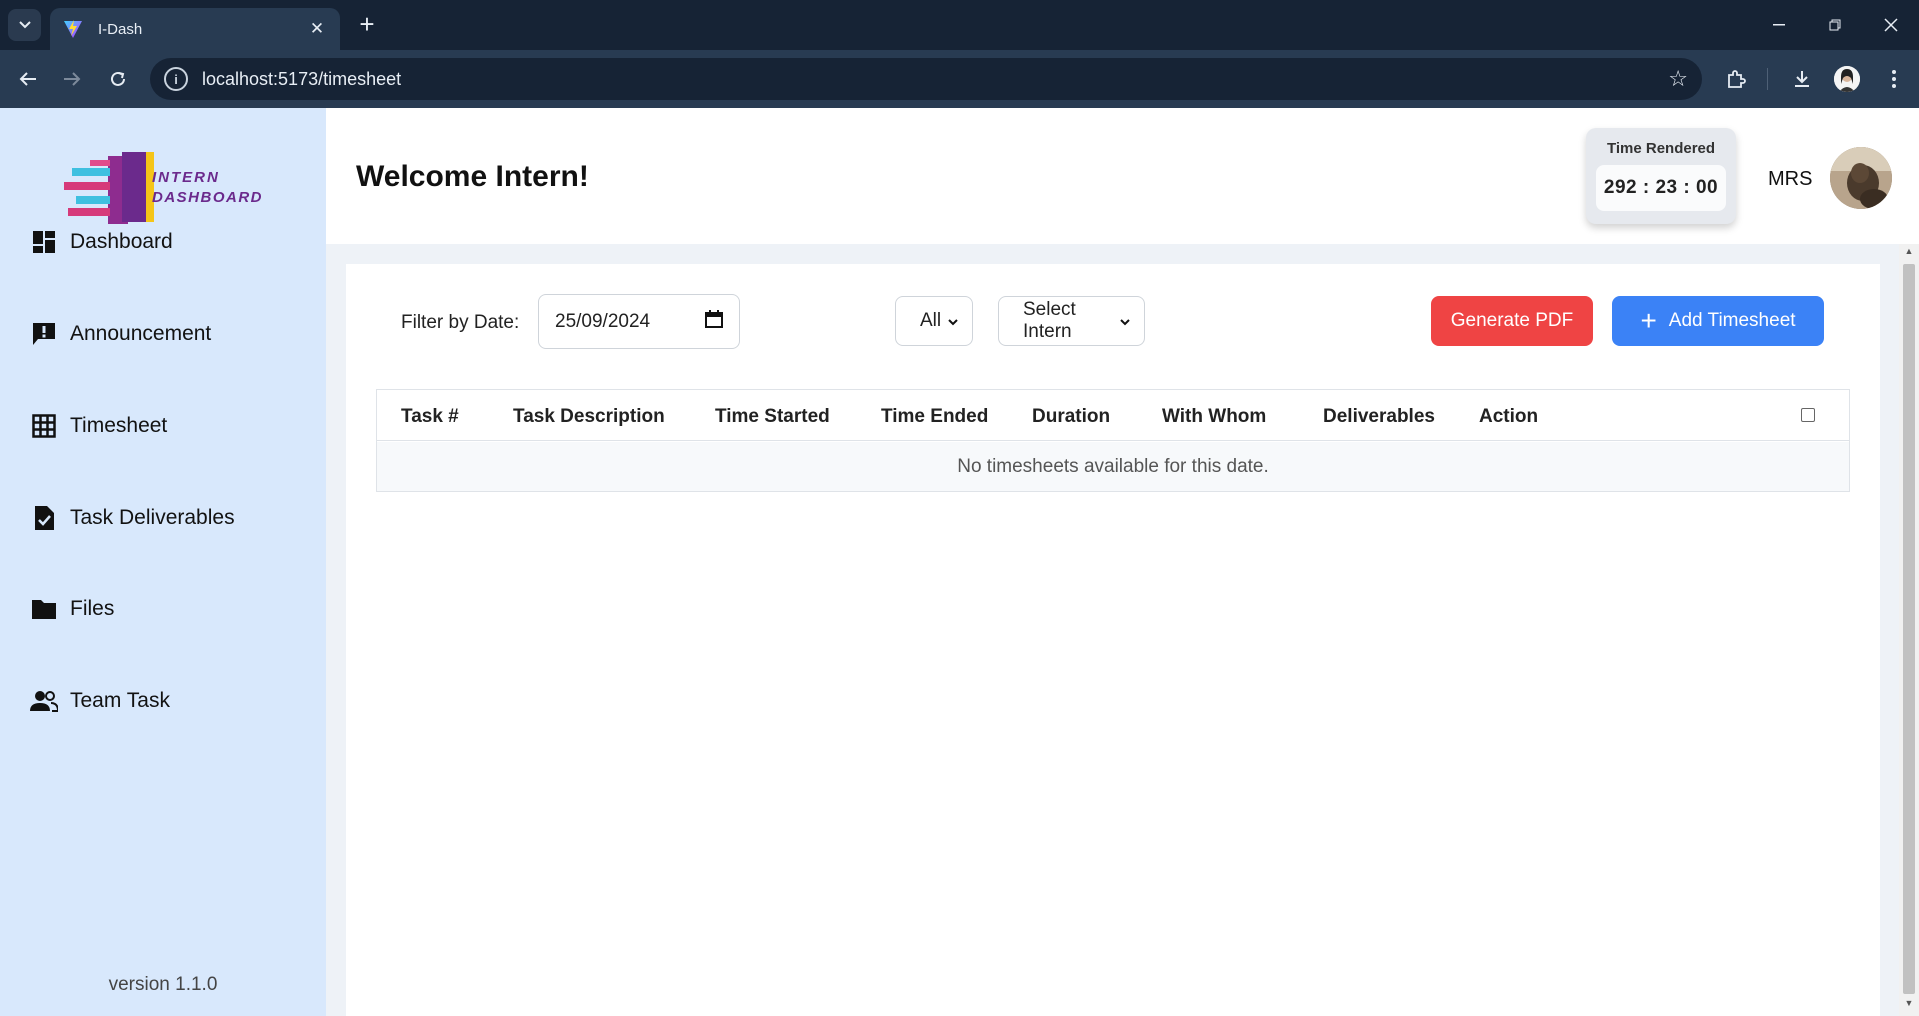 The image size is (1919, 1016). I want to click on close-tab-icon: ✕, so click(317, 29).